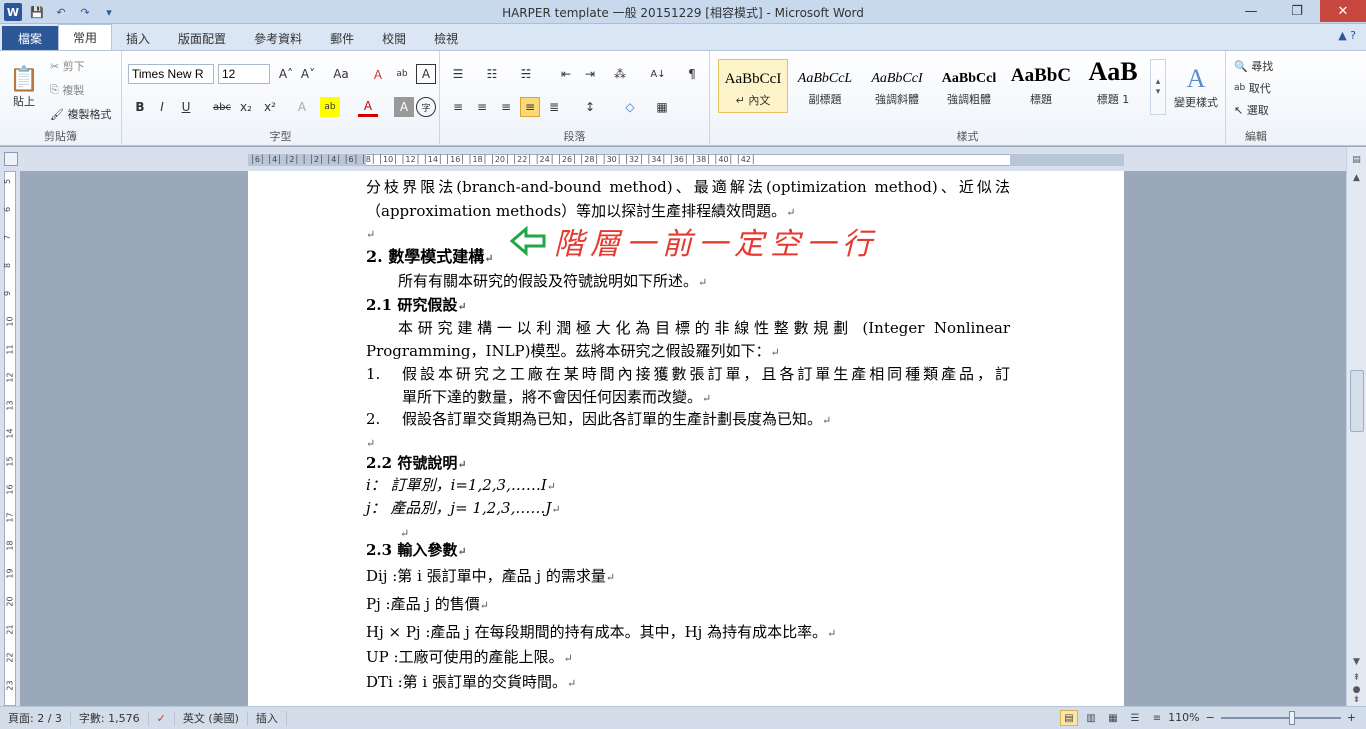  What do you see at coordinates (688, 486) in the screenshot?
I see `symbol-i: i： 訂單別，i=1,2,3,……I↵` at bounding box center [688, 486].